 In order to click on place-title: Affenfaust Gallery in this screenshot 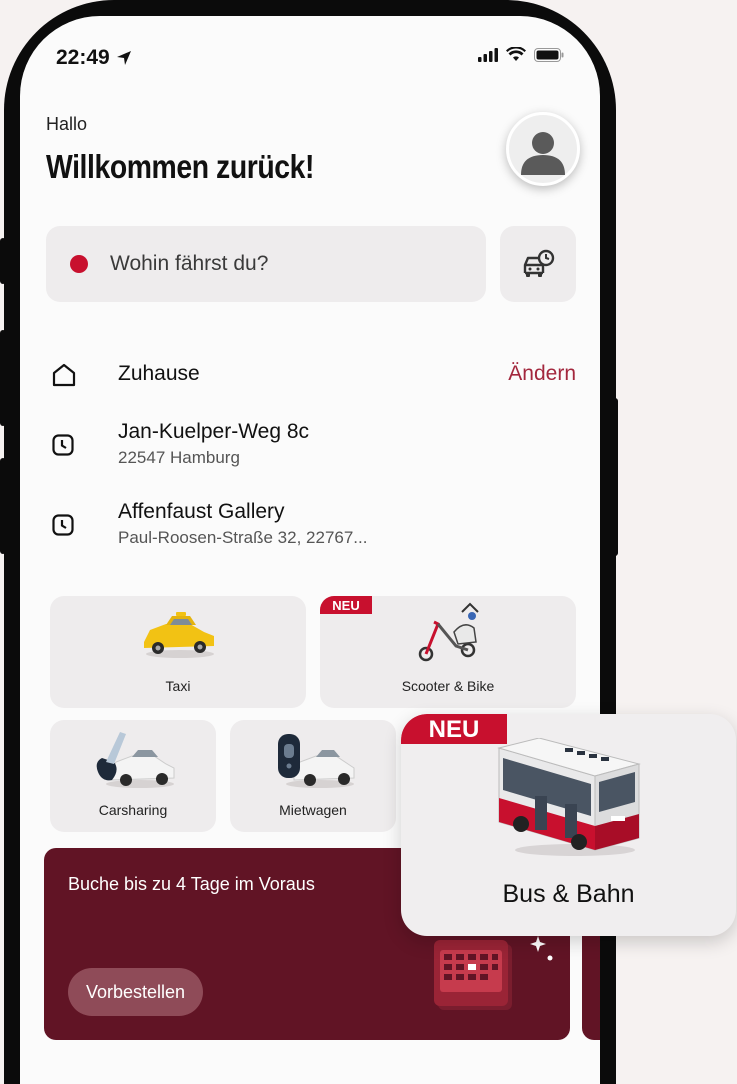, I will do `click(201, 511)`.